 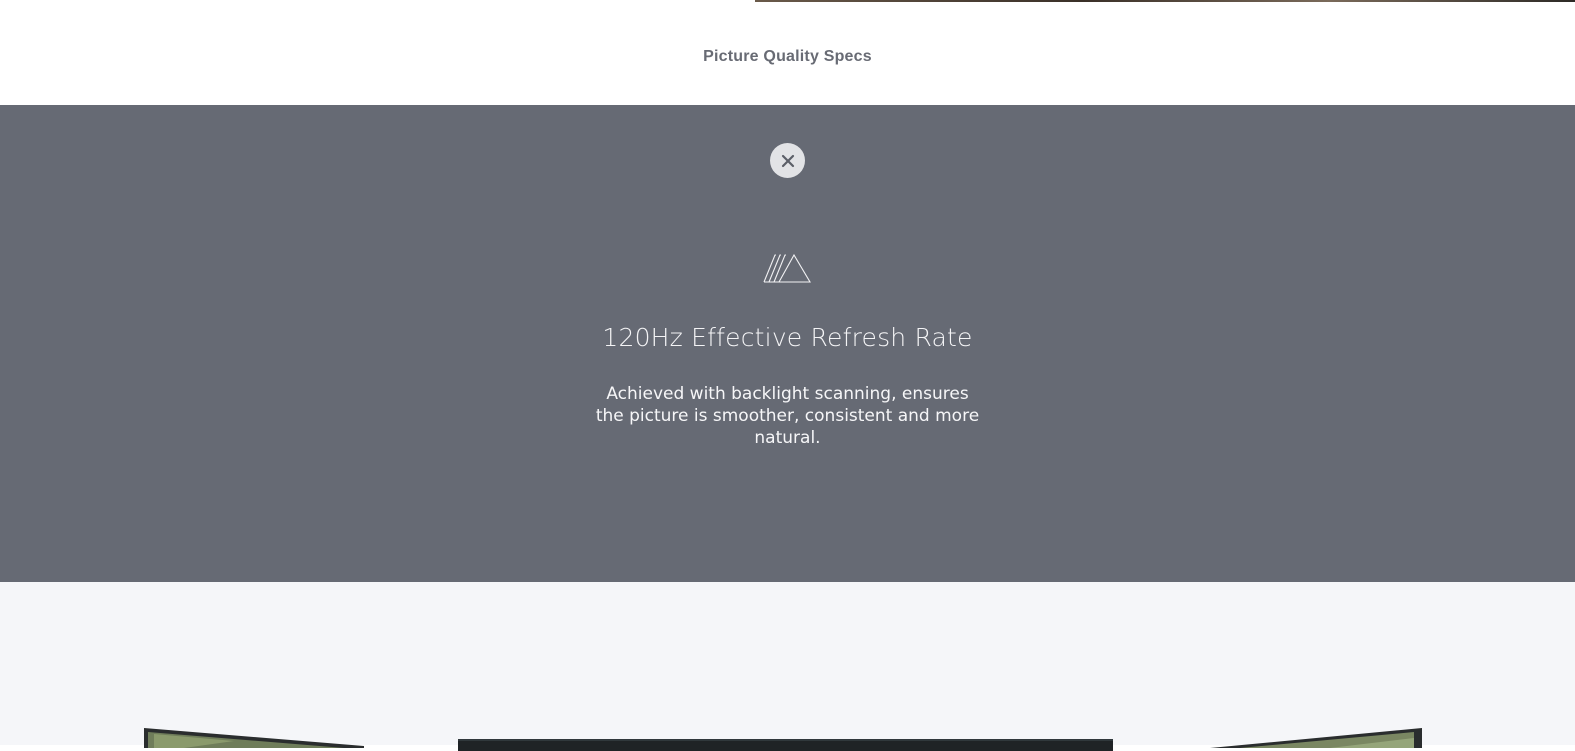 I want to click on tv-left-image, so click(x=254, y=738).